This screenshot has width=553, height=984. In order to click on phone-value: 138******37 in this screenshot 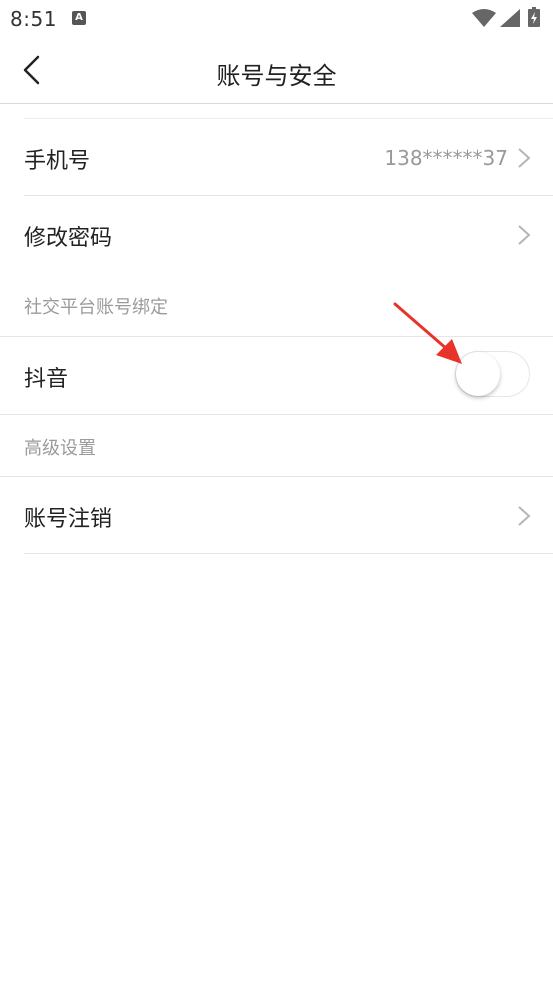, I will do `click(446, 158)`.